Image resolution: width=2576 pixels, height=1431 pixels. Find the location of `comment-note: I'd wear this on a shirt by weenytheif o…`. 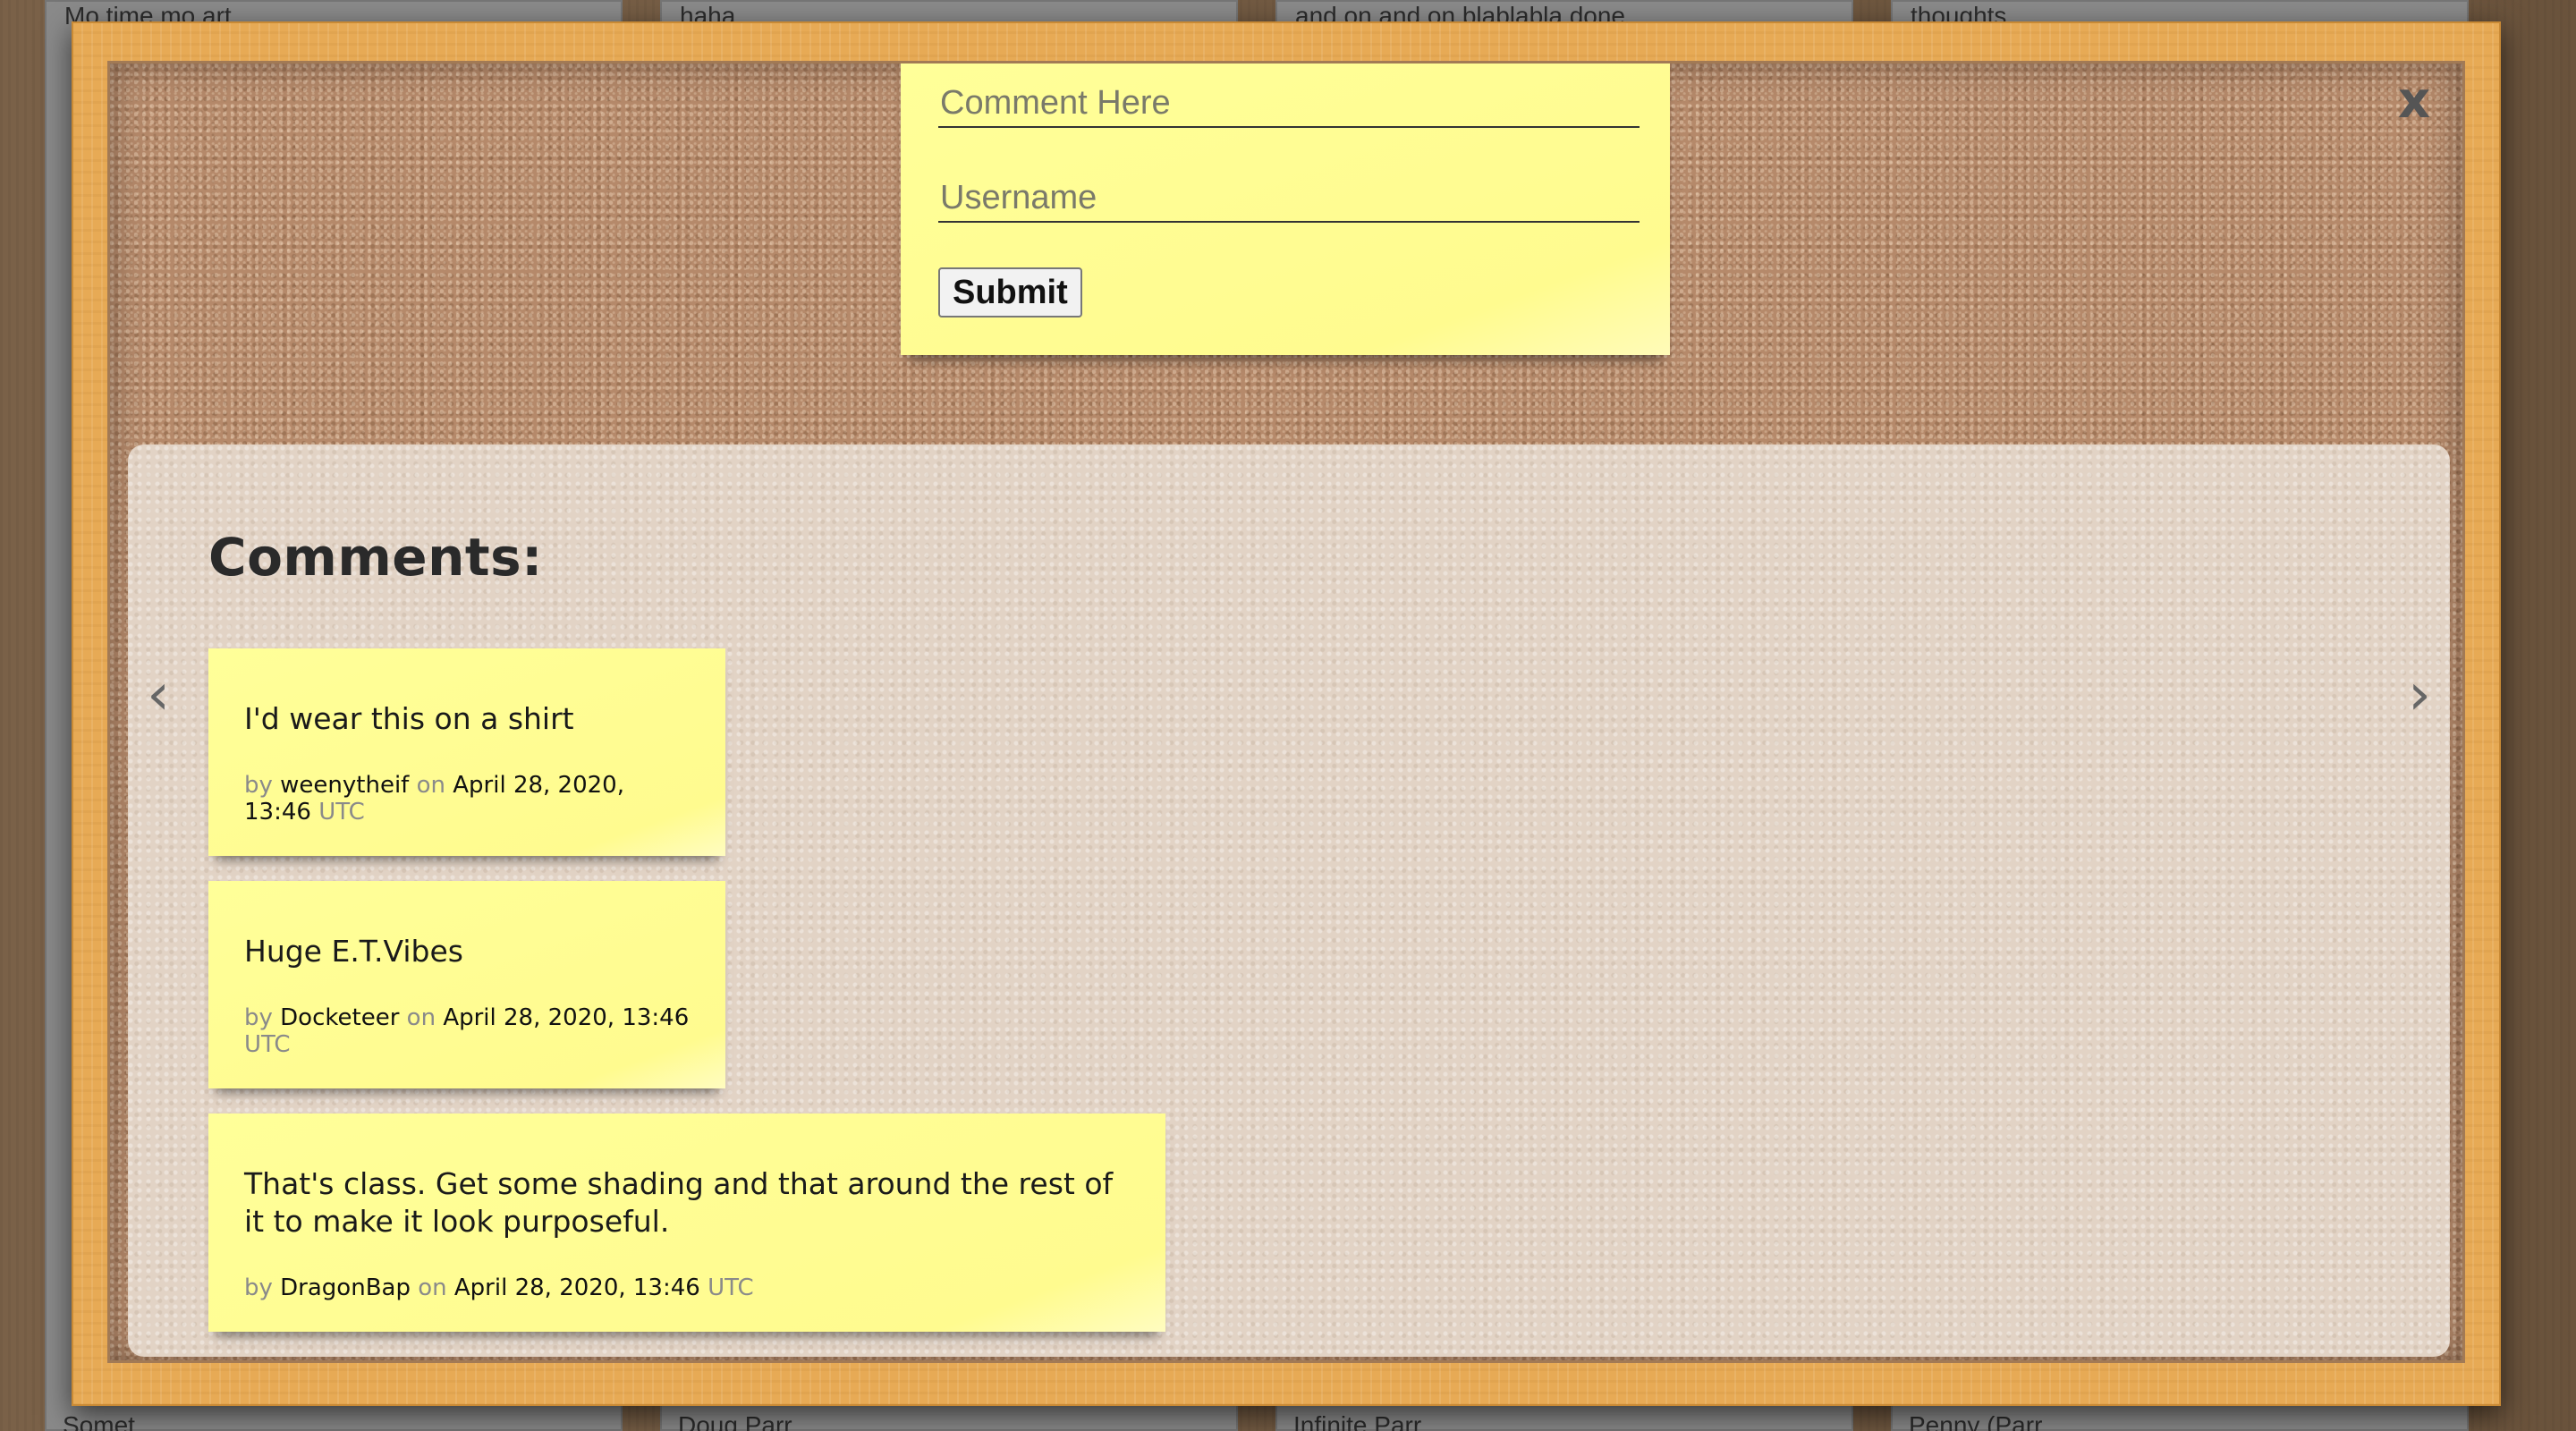

comment-note: I'd wear this on a shirt by weenytheif o… is located at coordinates (466, 752).